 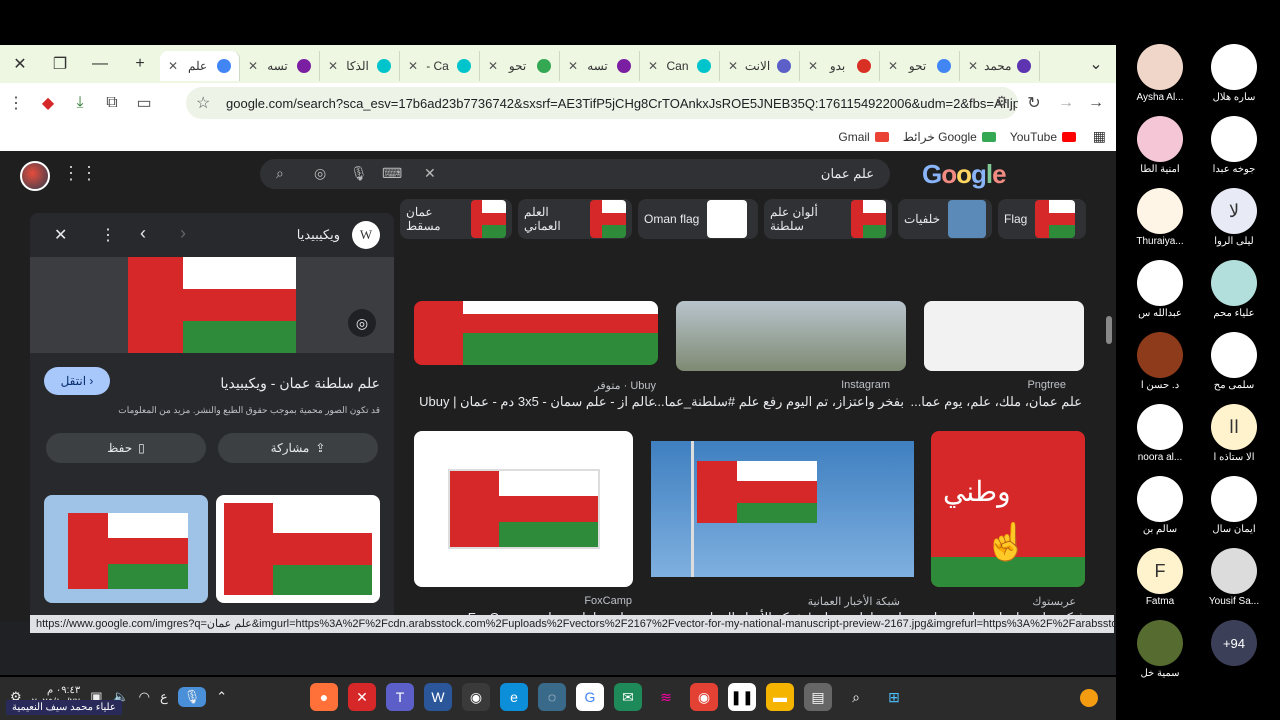 I want to click on google-apps-icon: ⋮⋮, so click(x=80, y=173).